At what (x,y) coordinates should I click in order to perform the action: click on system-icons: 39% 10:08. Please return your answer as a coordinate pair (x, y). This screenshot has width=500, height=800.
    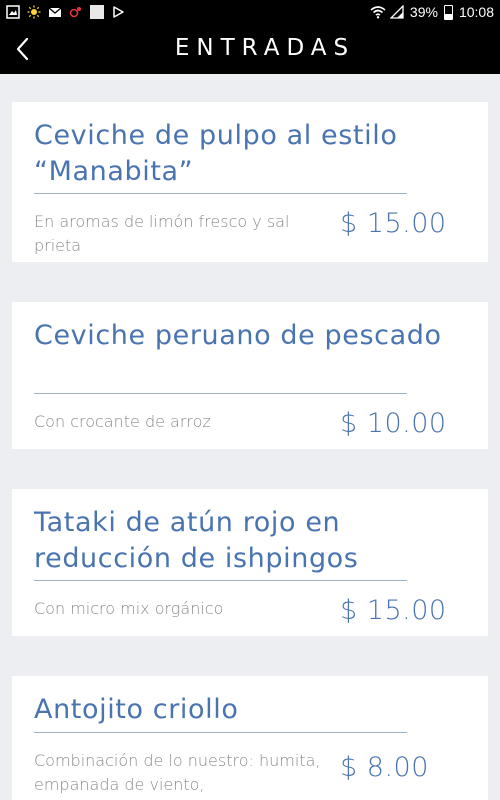
    Looking at the image, I should click on (432, 12).